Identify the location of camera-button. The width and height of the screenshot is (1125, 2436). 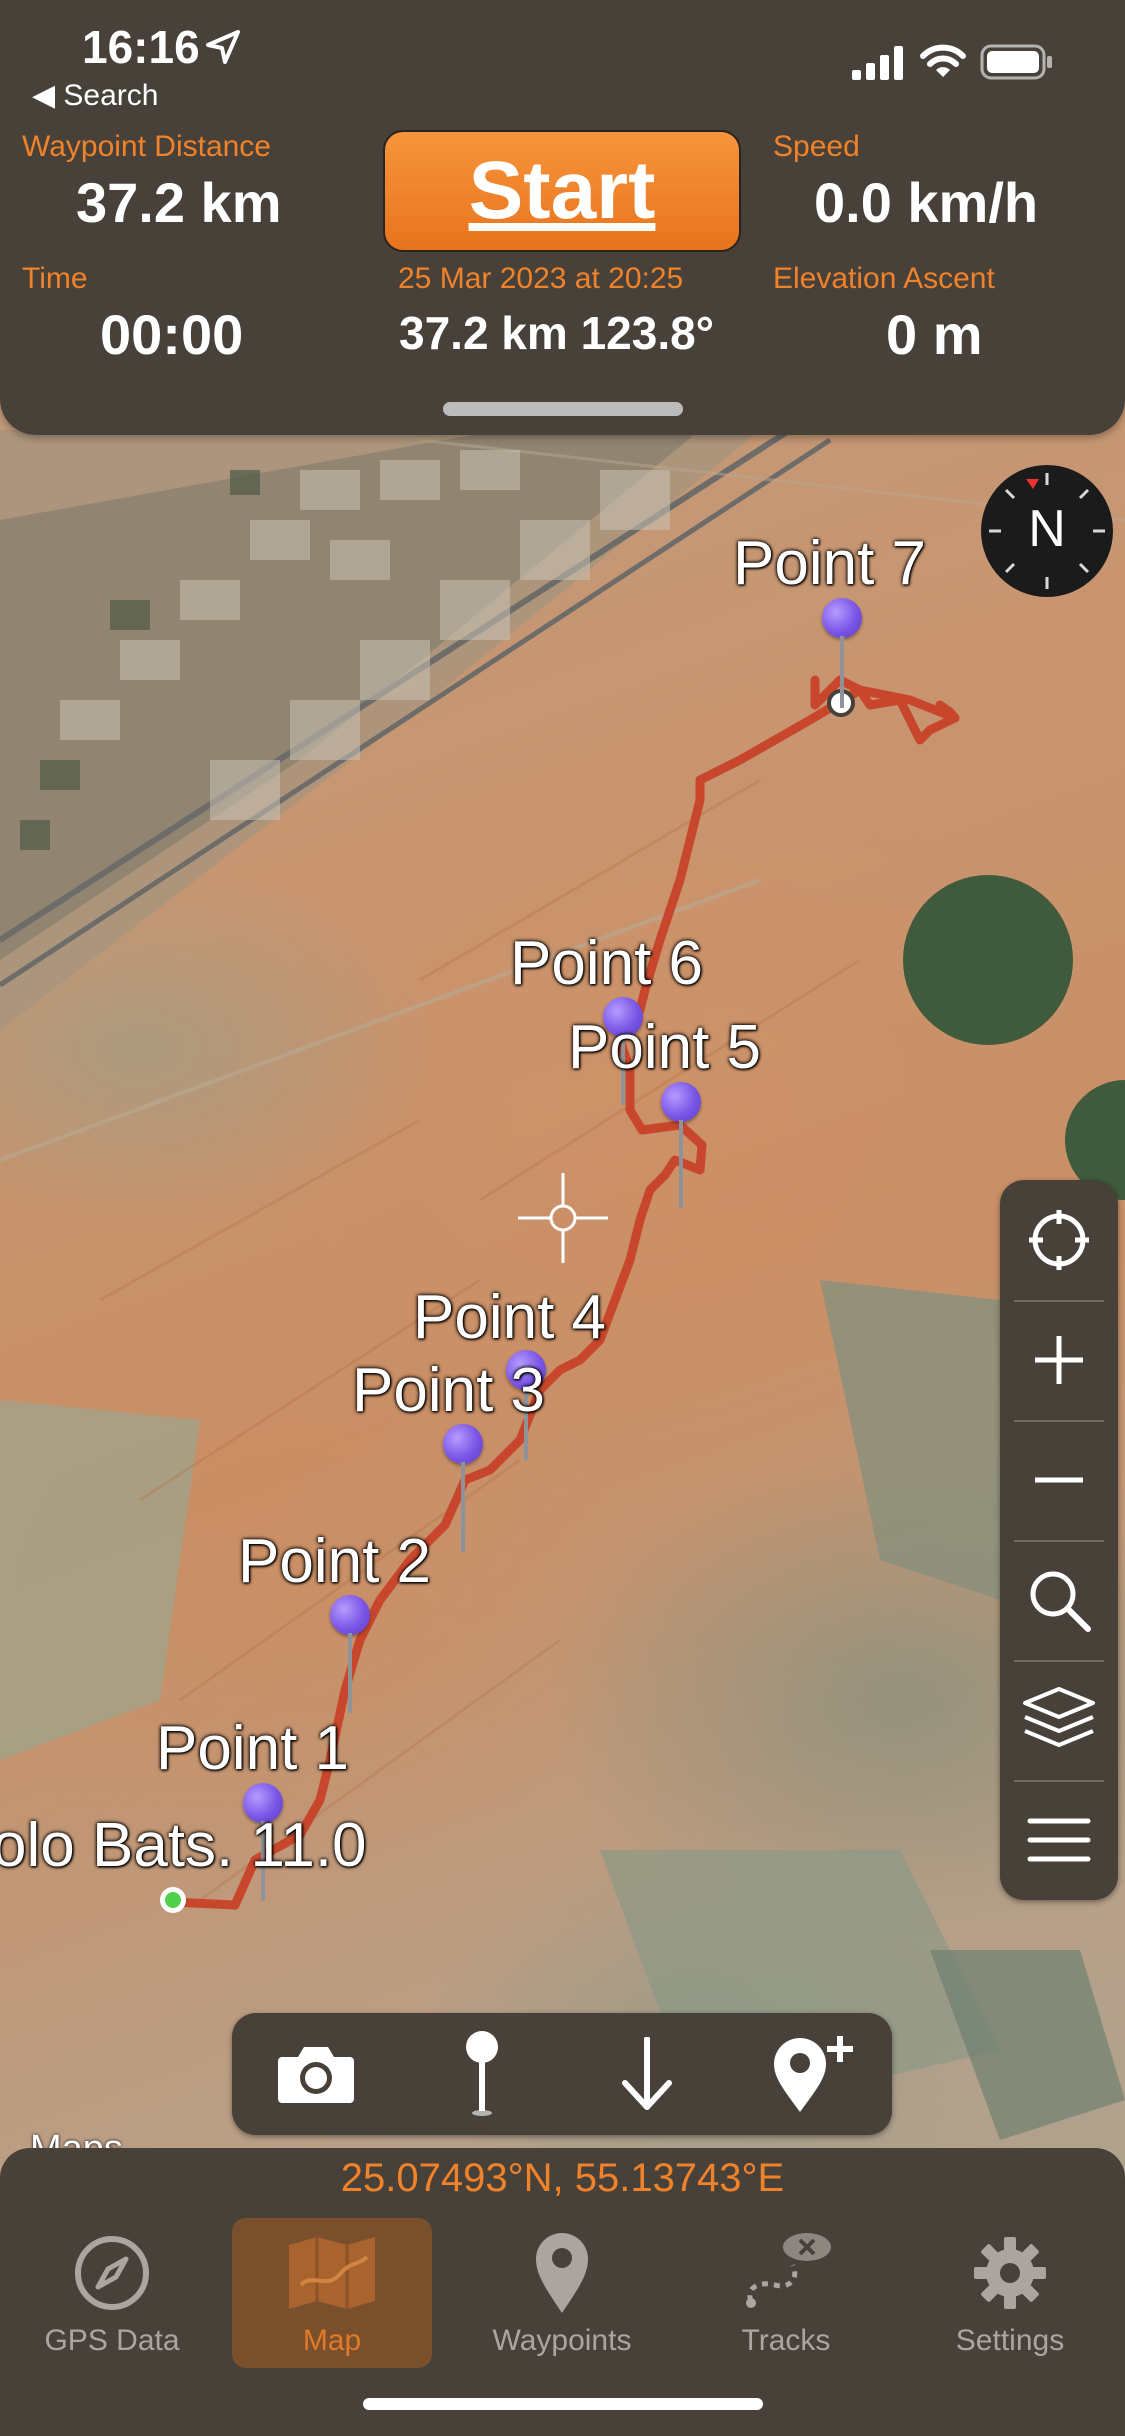
(316, 2074).